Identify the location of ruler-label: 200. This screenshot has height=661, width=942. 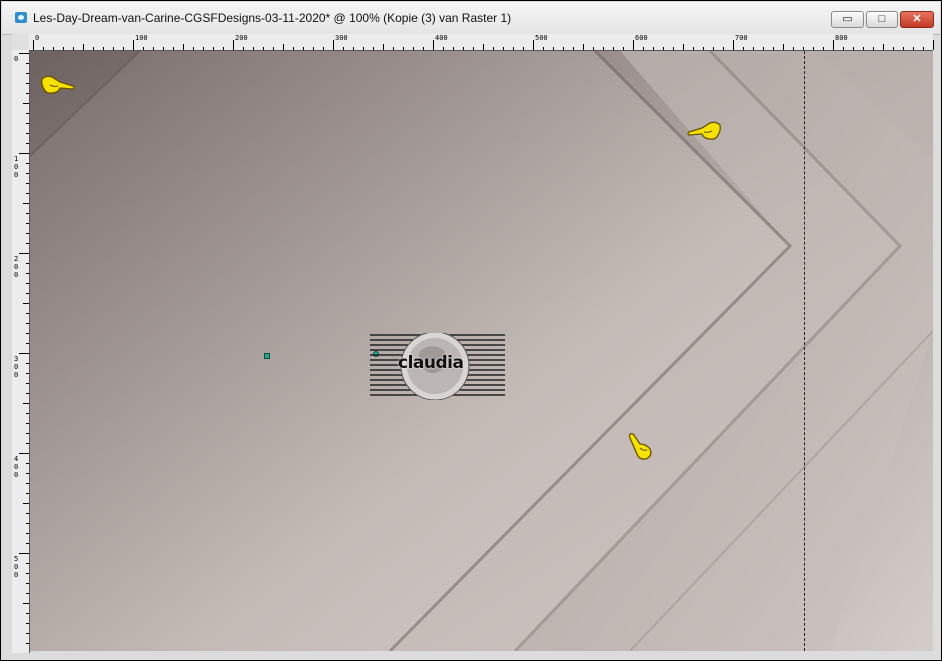
(241, 38).